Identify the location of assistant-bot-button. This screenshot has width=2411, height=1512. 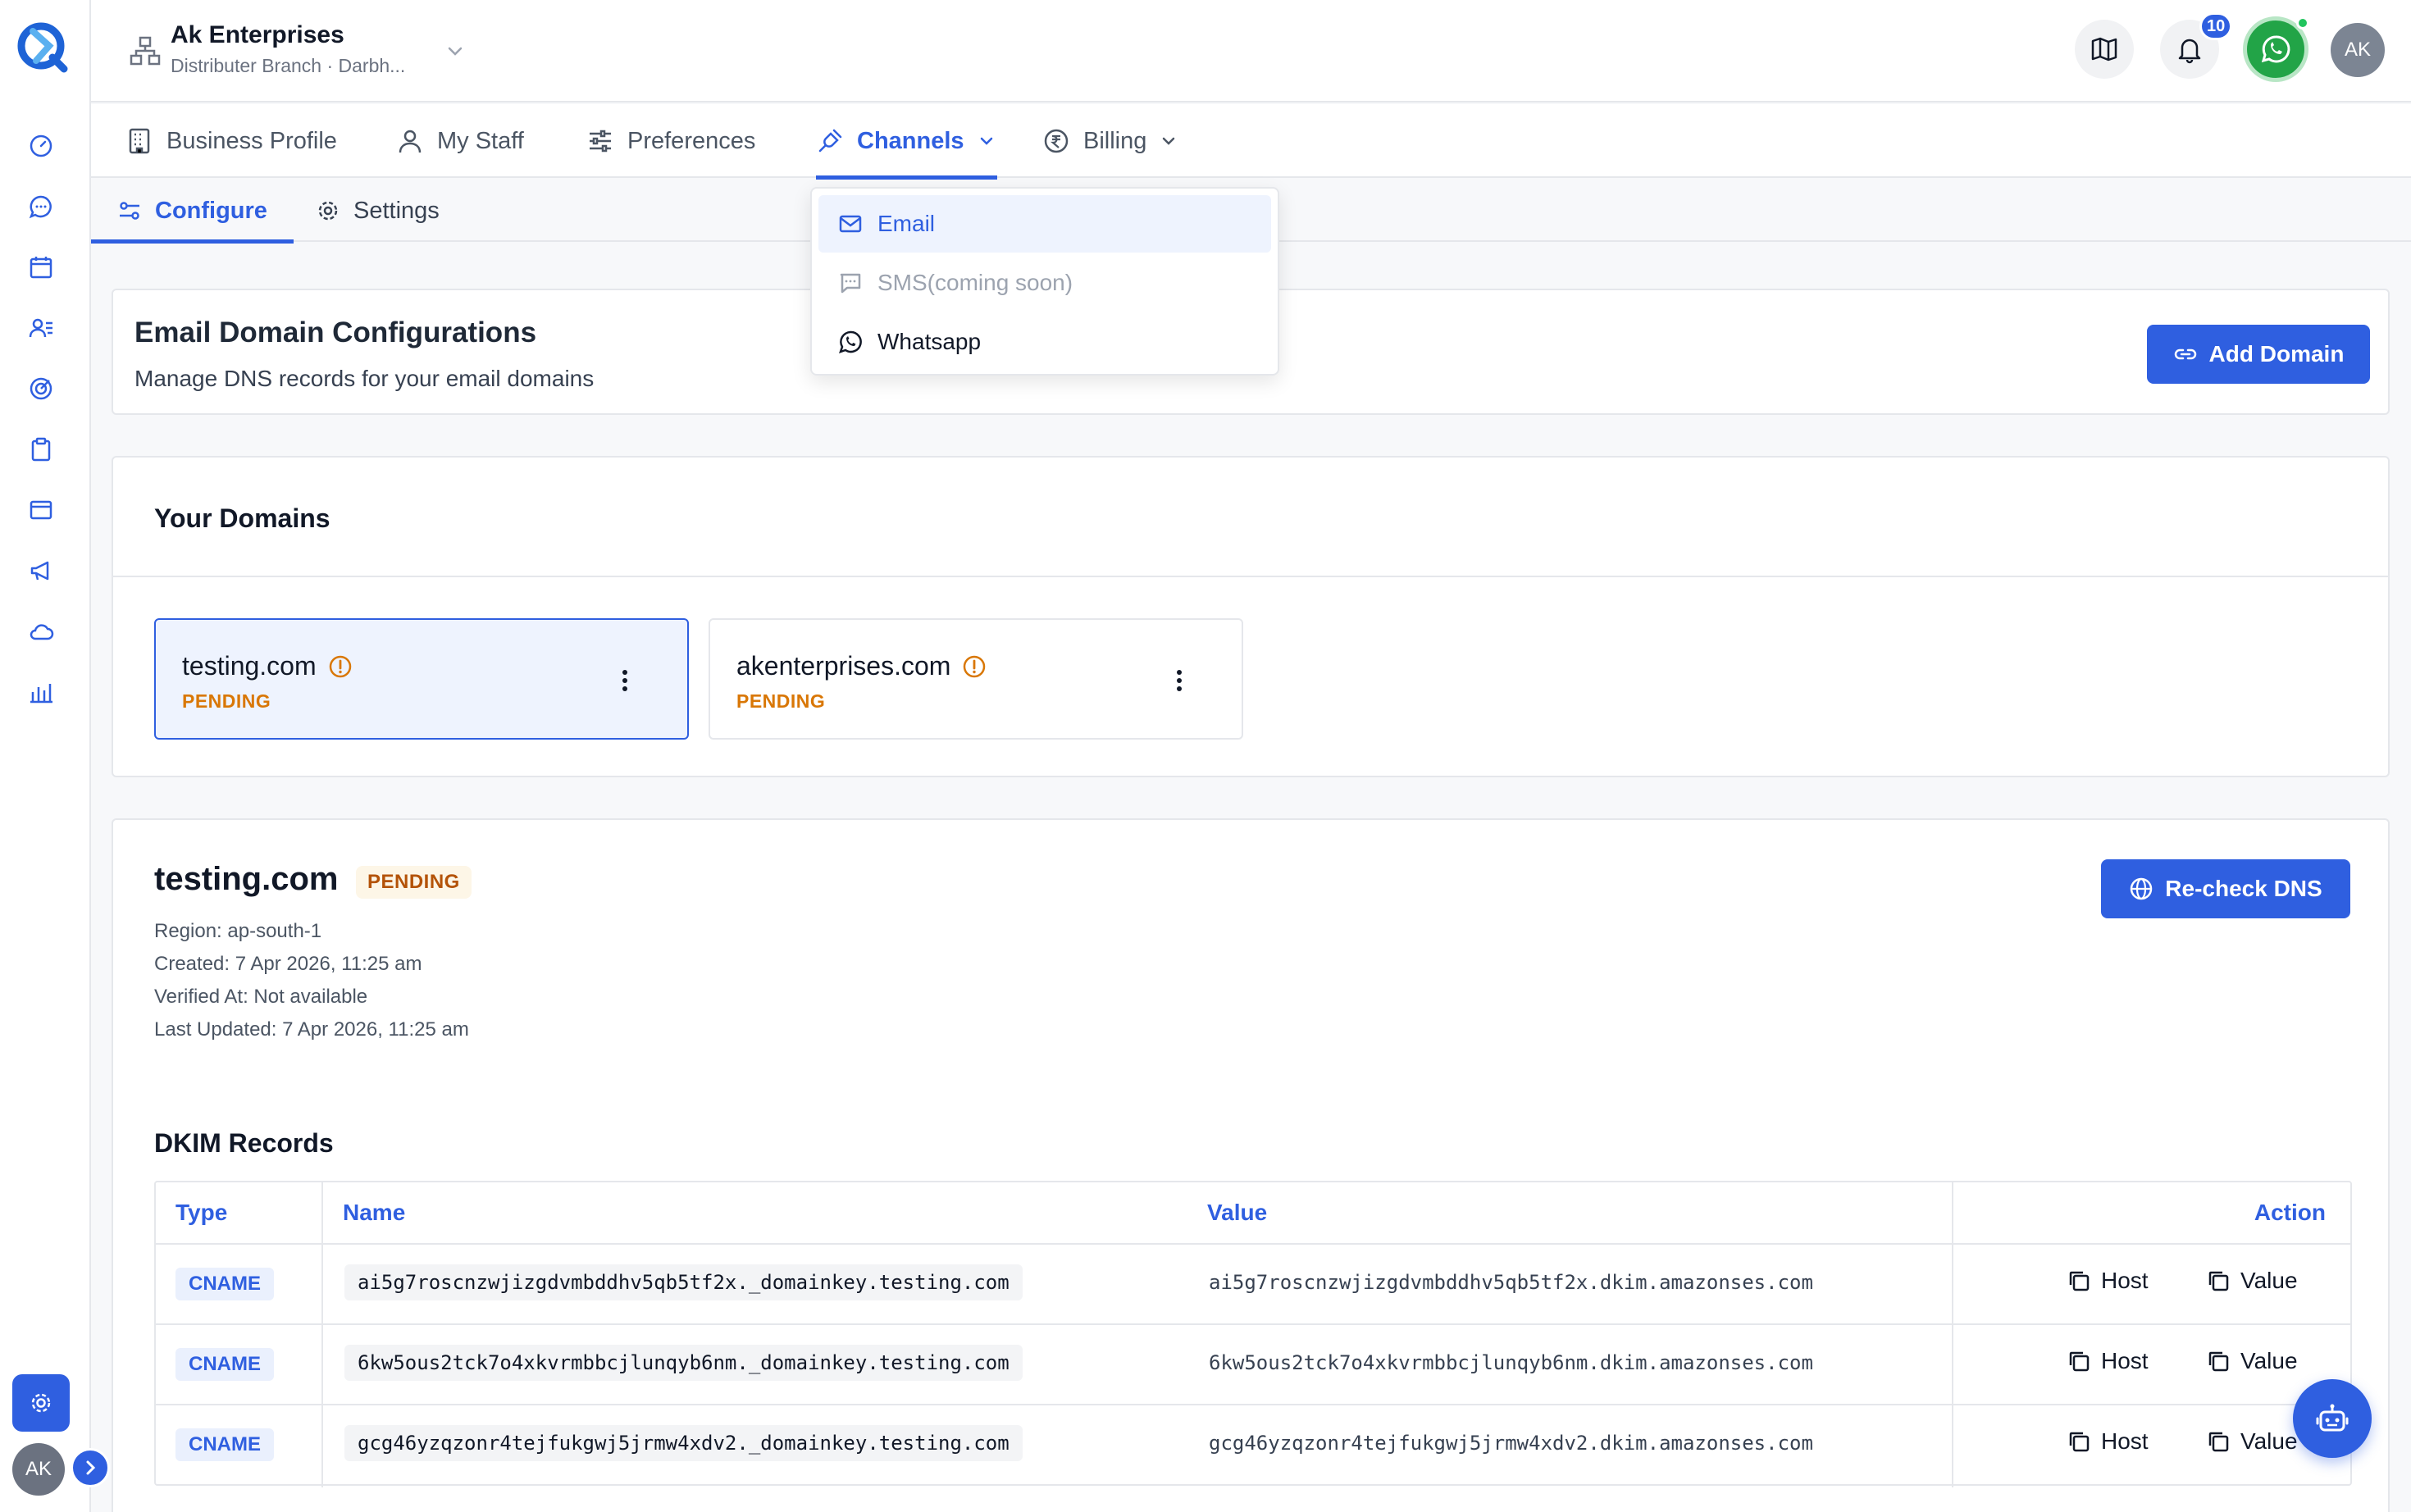
(2332, 1418).